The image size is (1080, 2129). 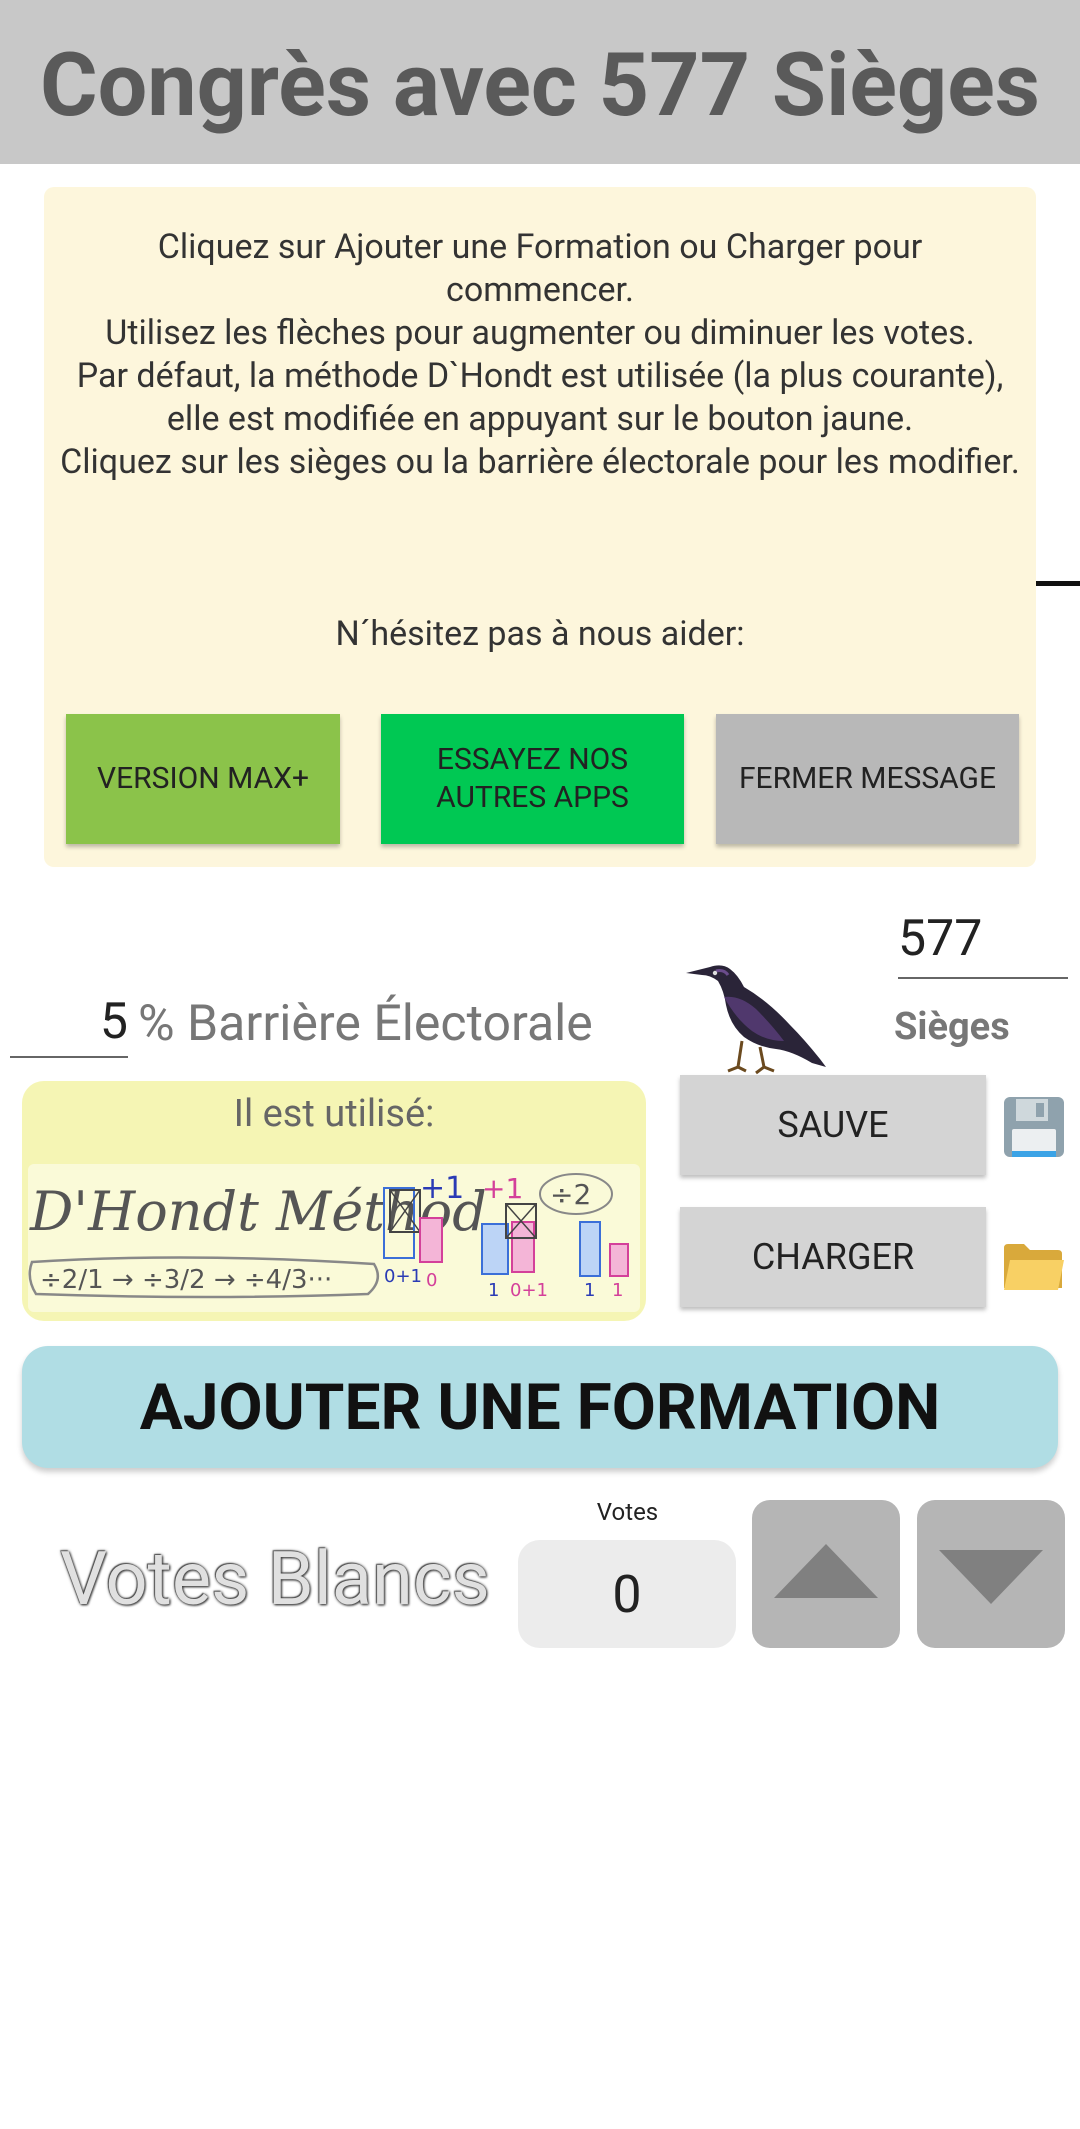 I want to click on arrow-down-icon, so click(x=991, y=1577).